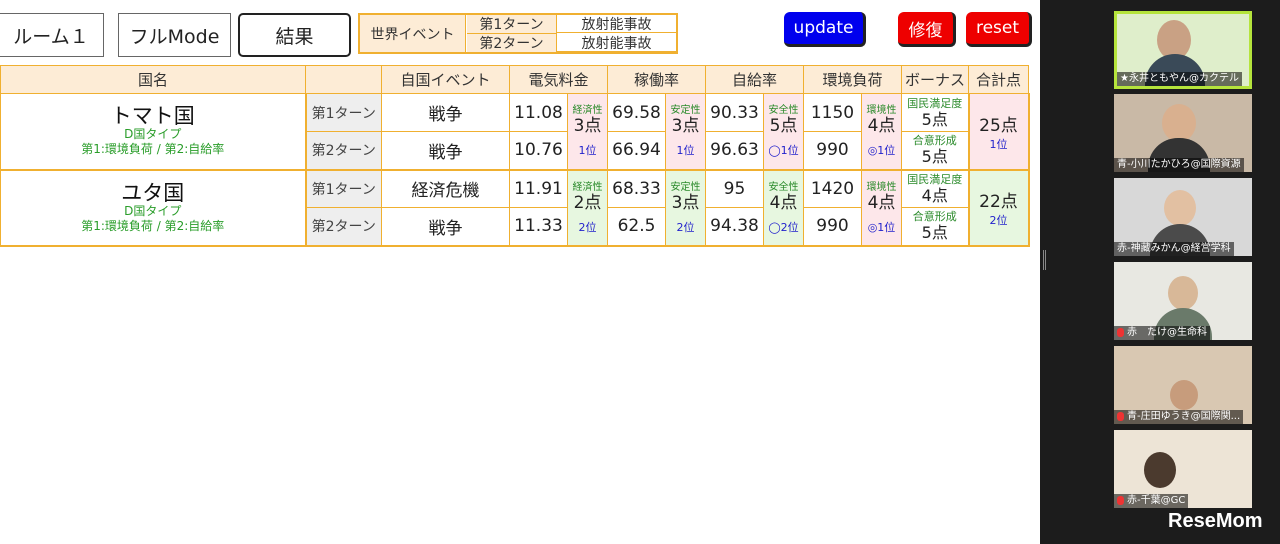 The height and width of the screenshot is (544, 1280). I want to click on rate-value: 66.94, so click(636, 151).